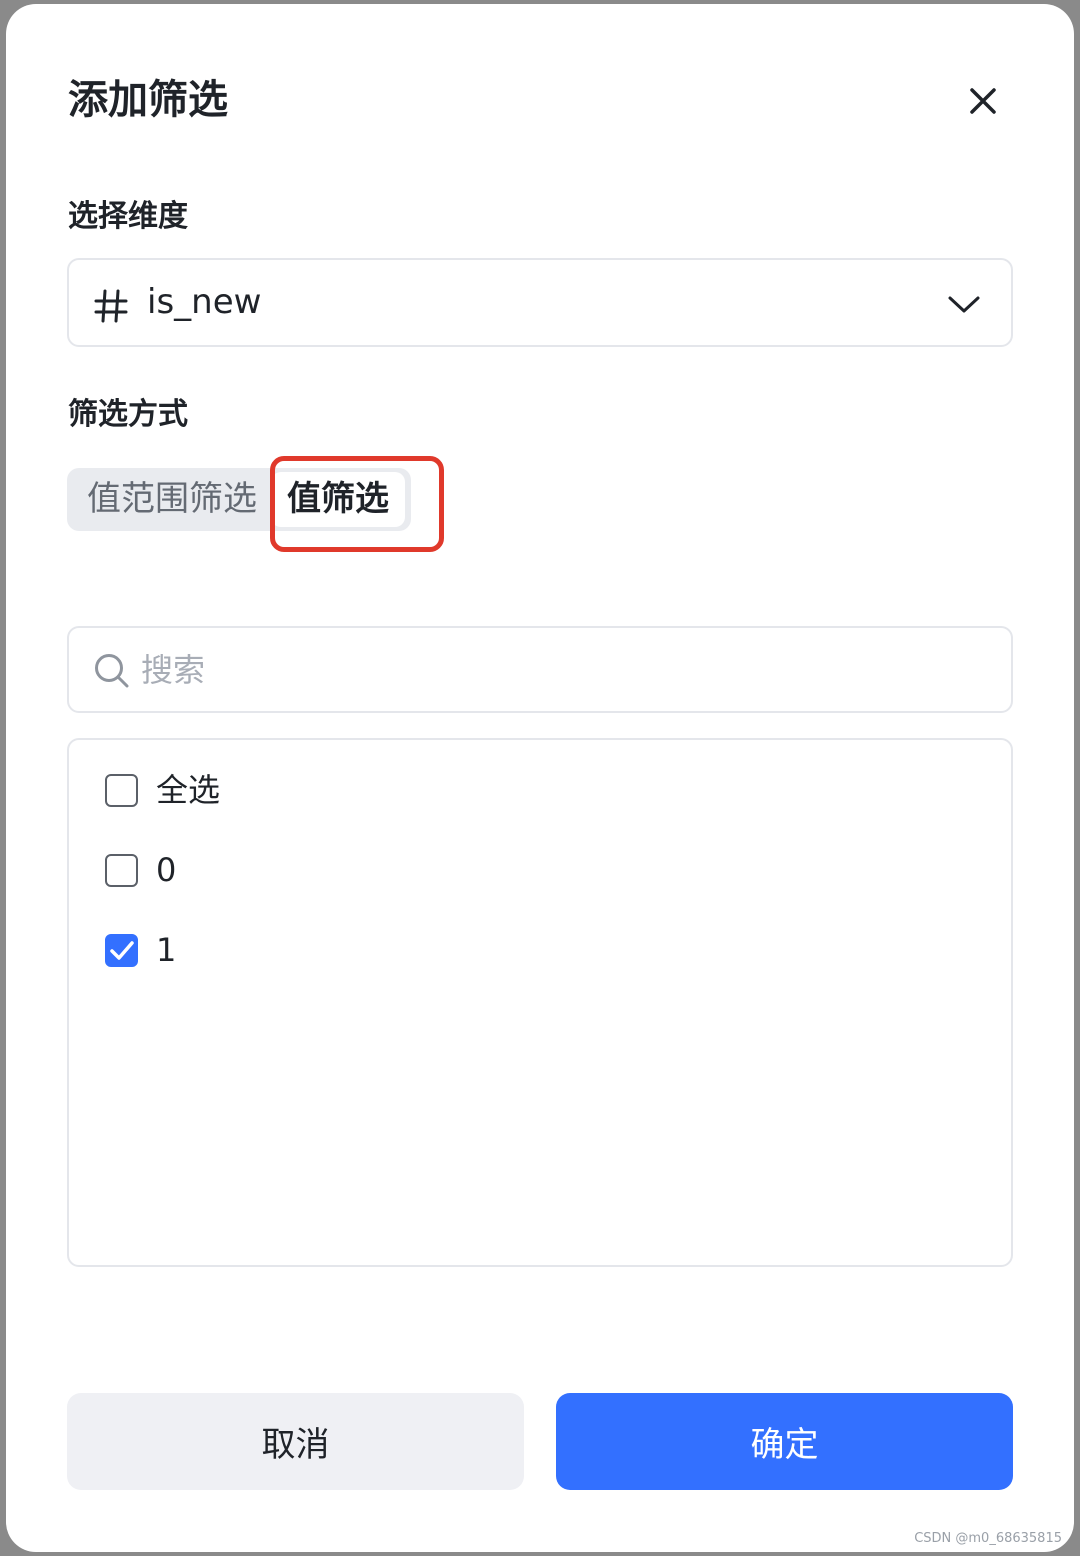 This screenshot has width=1080, height=1556. What do you see at coordinates (121, 790) in the screenshot?
I see `select-all-checkbox` at bounding box center [121, 790].